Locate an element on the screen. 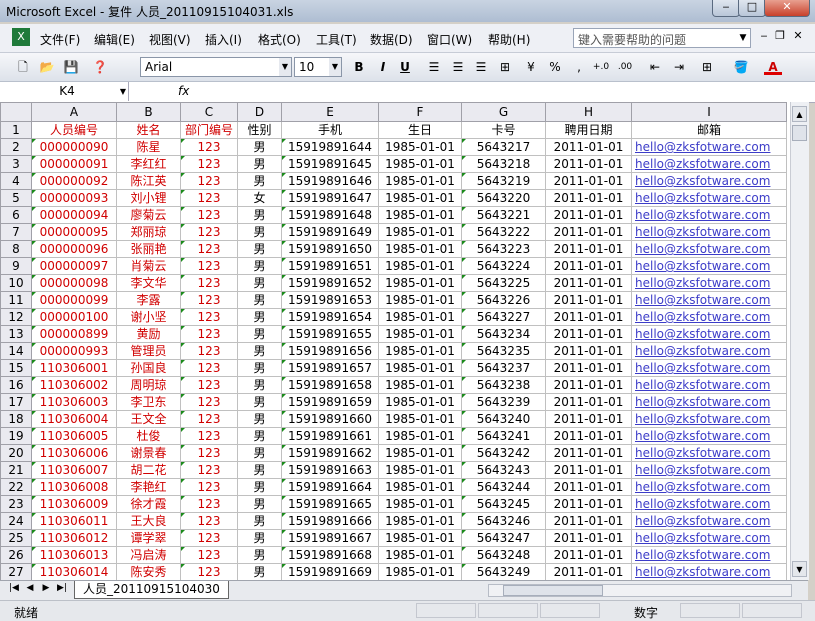 The width and height of the screenshot is (815, 621). cell: 15919891652 is located at coordinates (330, 283).